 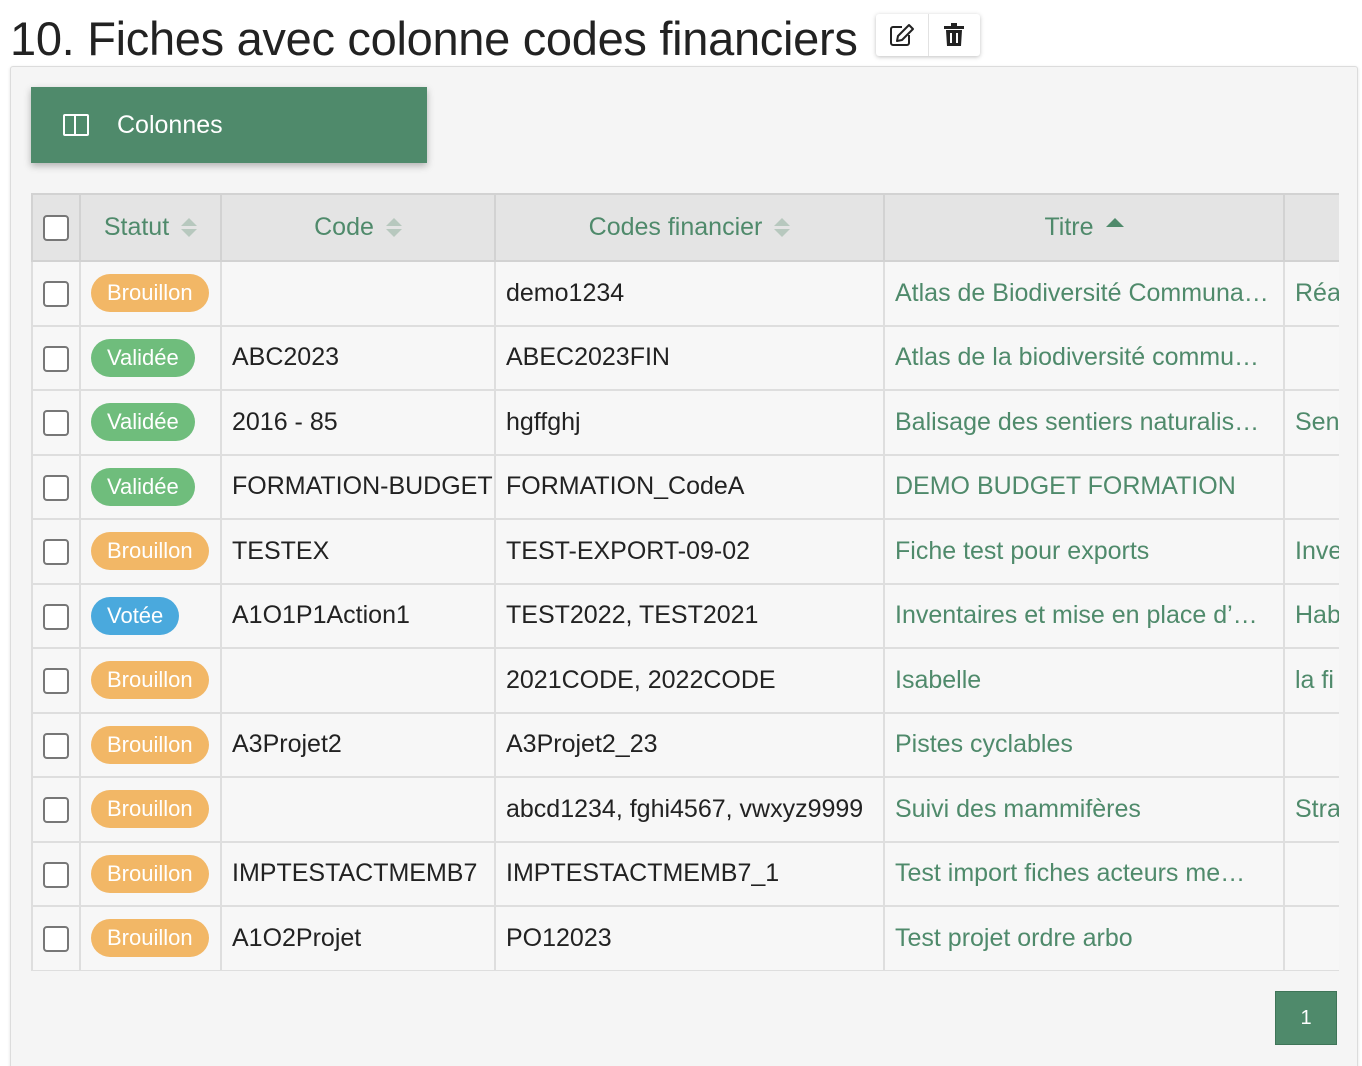 I want to click on titre-link: Pistes cyclables, so click(x=1084, y=744).